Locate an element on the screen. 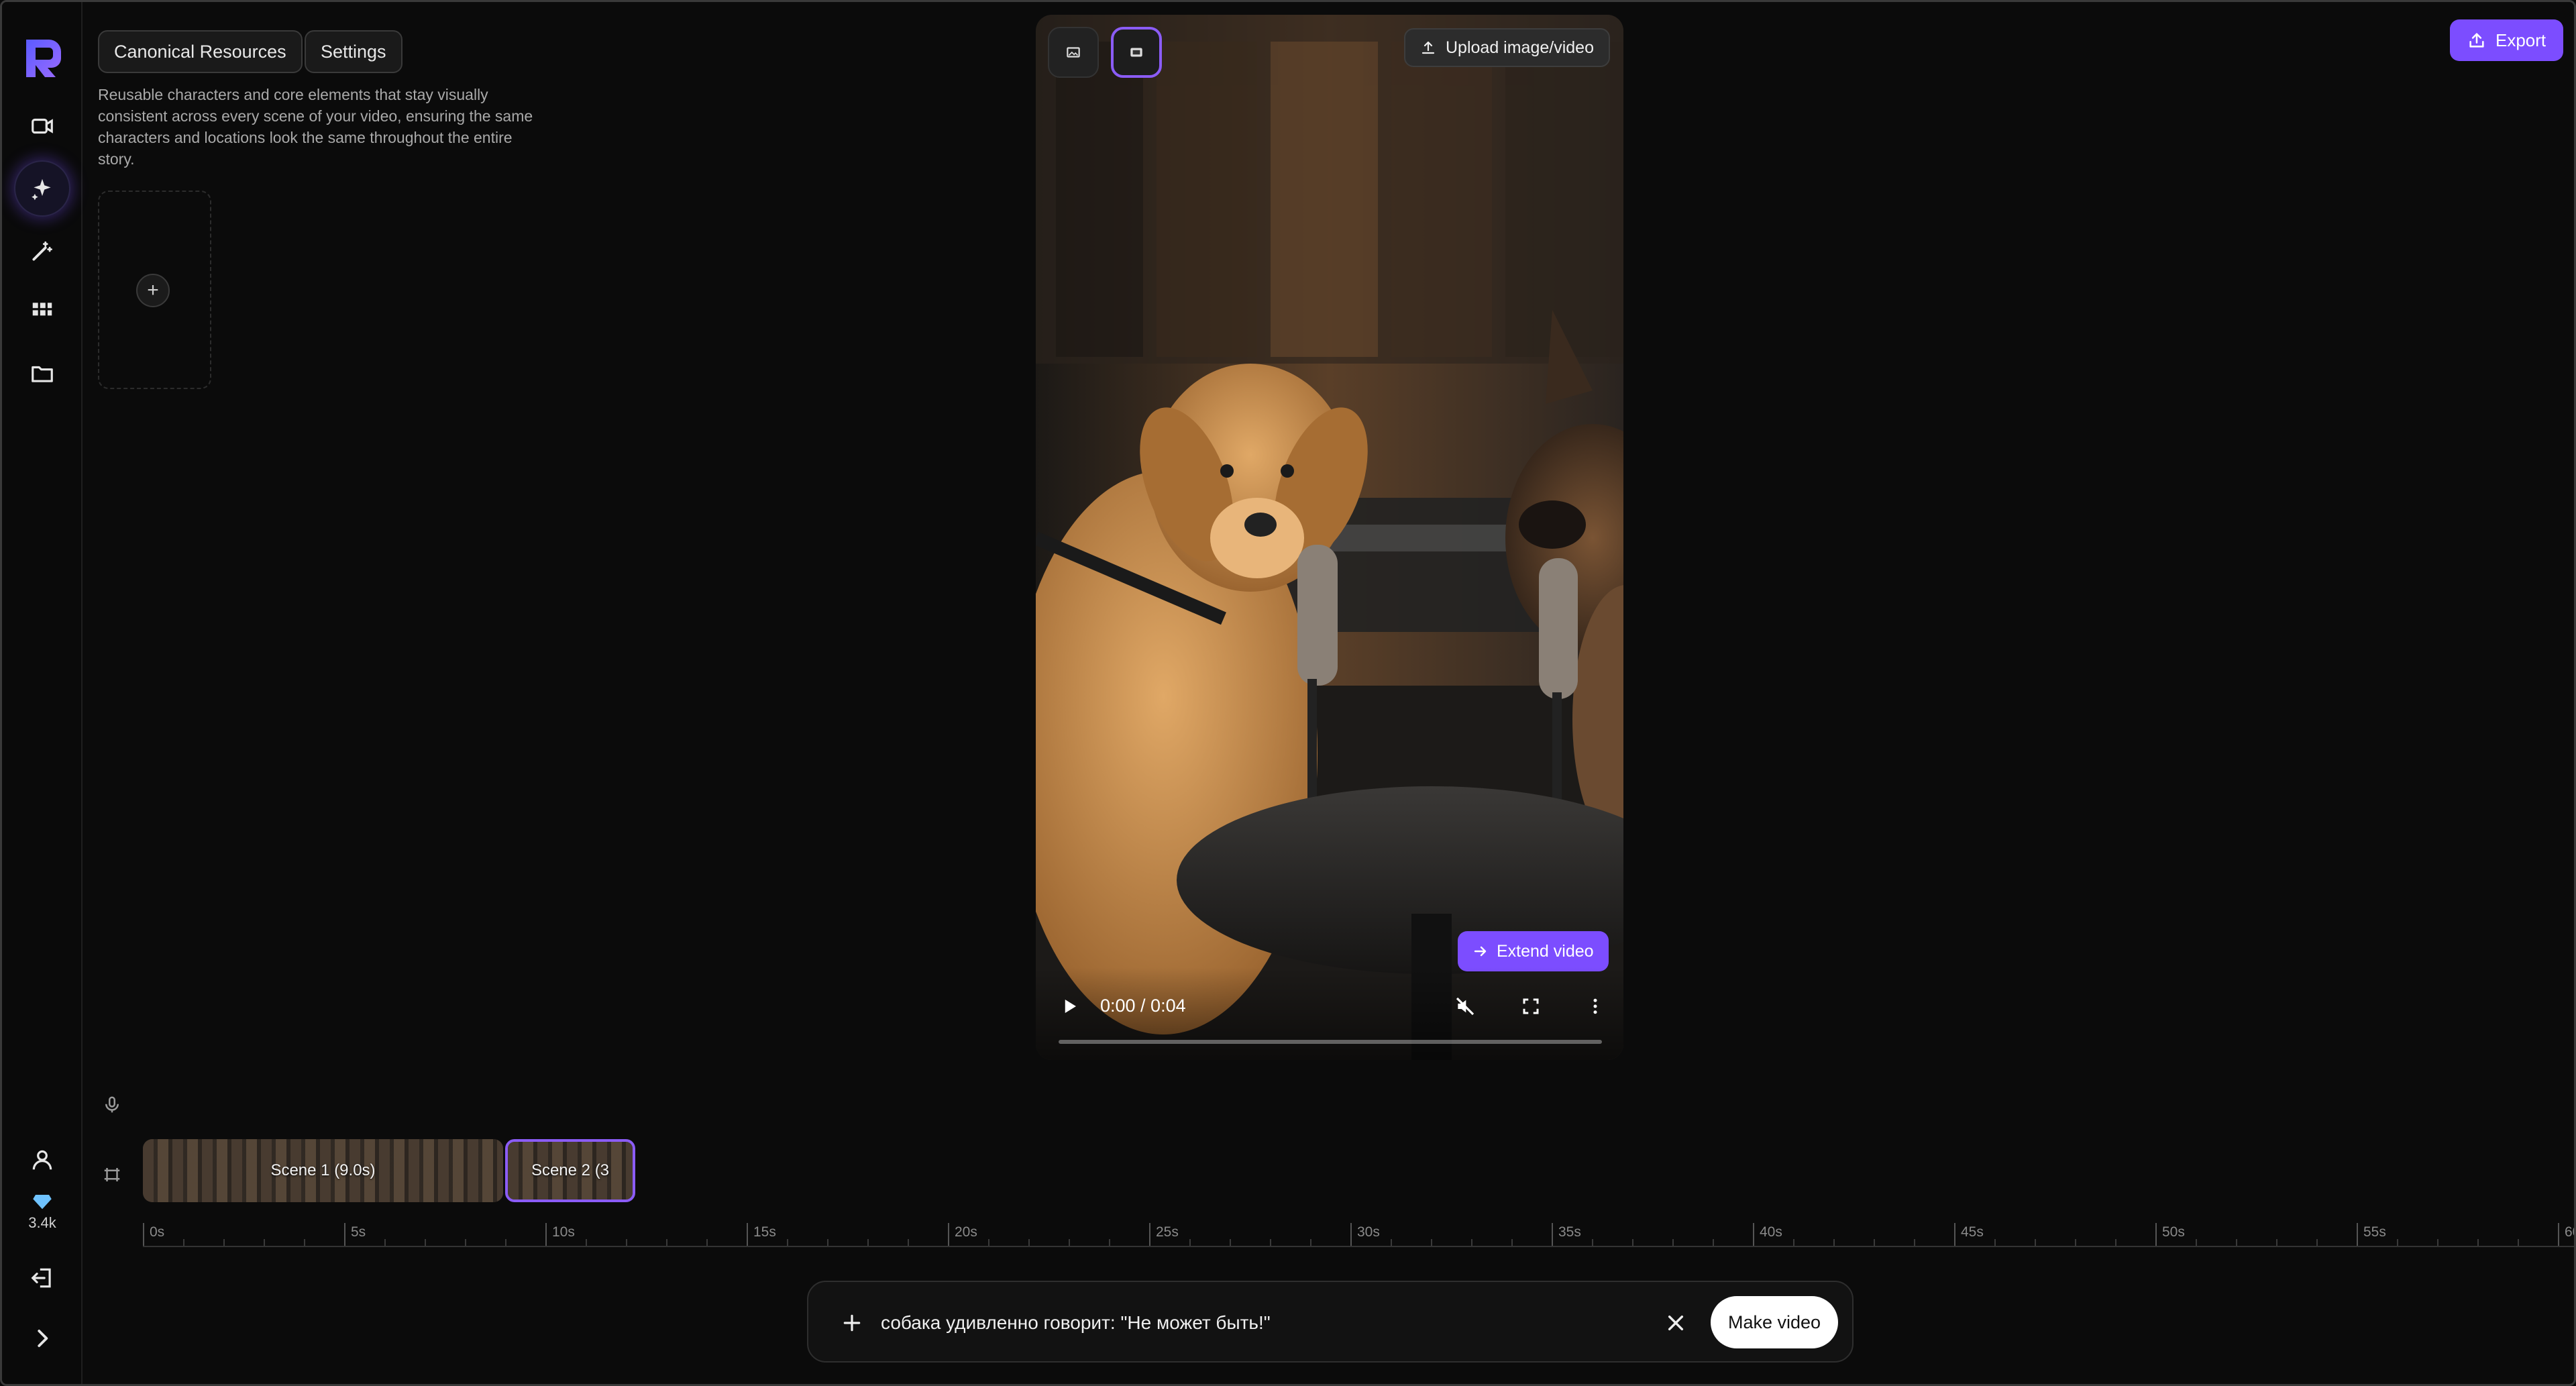 The width and height of the screenshot is (2576, 1386). export-button: Export is located at coordinates (2507, 40).